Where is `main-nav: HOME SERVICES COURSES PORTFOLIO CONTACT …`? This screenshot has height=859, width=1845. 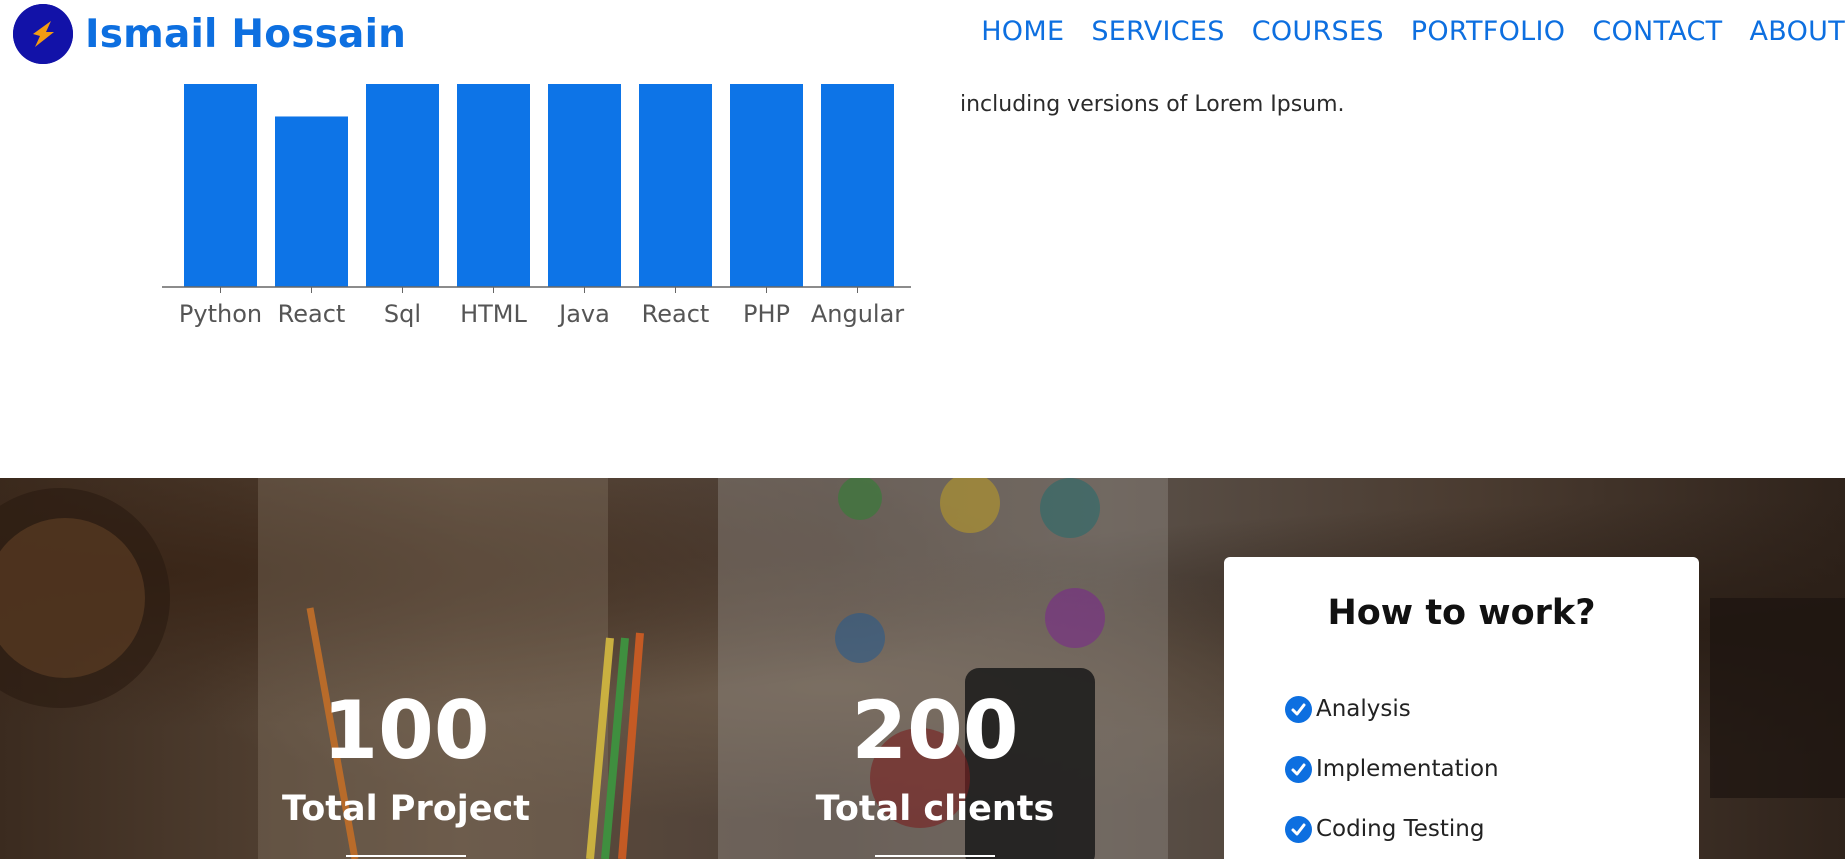 main-nav: HOME SERVICES COURSES PORTFOLIO CONTACT … is located at coordinates (1399, 31).